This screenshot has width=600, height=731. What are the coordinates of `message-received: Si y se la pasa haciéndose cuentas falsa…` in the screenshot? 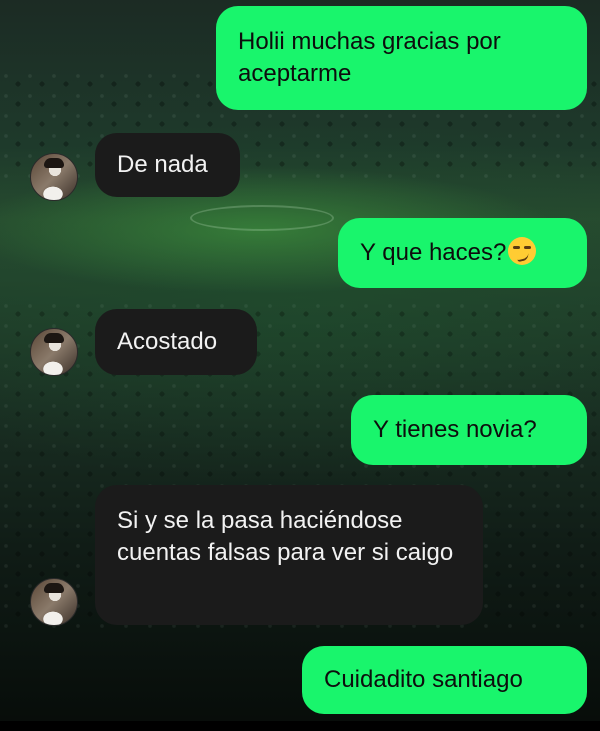 It's located at (289, 555).